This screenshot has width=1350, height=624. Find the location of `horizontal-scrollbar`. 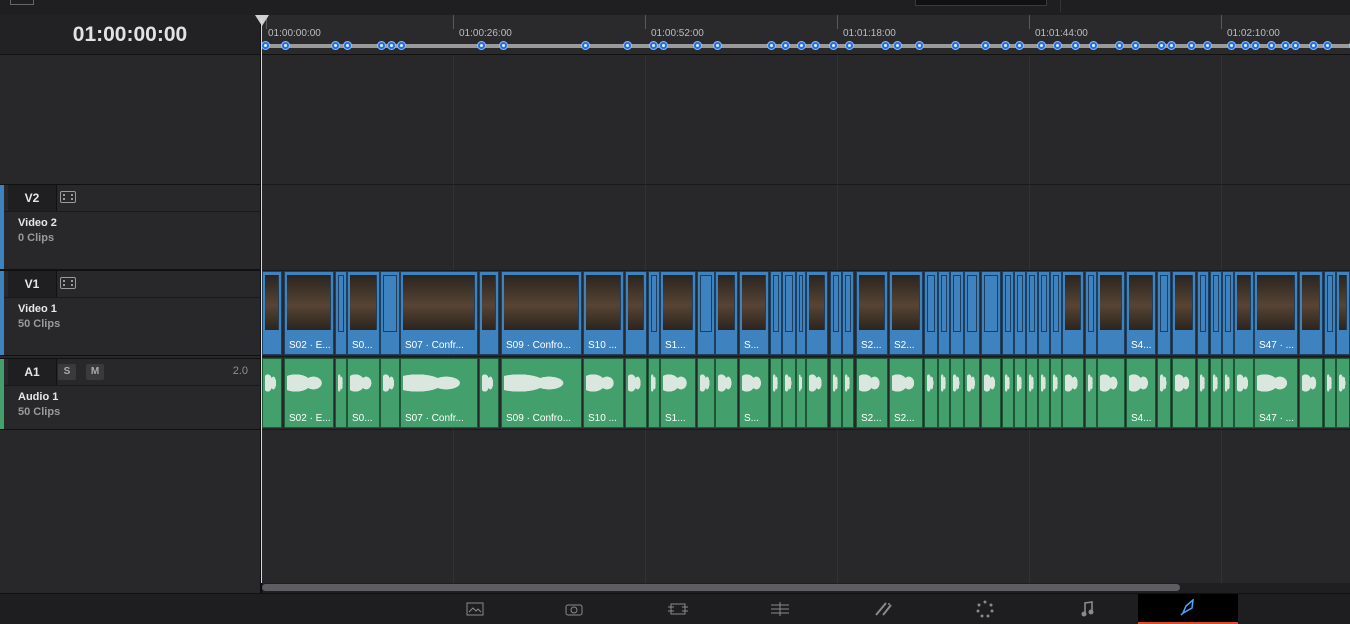

horizontal-scrollbar is located at coordinates (806, 588).